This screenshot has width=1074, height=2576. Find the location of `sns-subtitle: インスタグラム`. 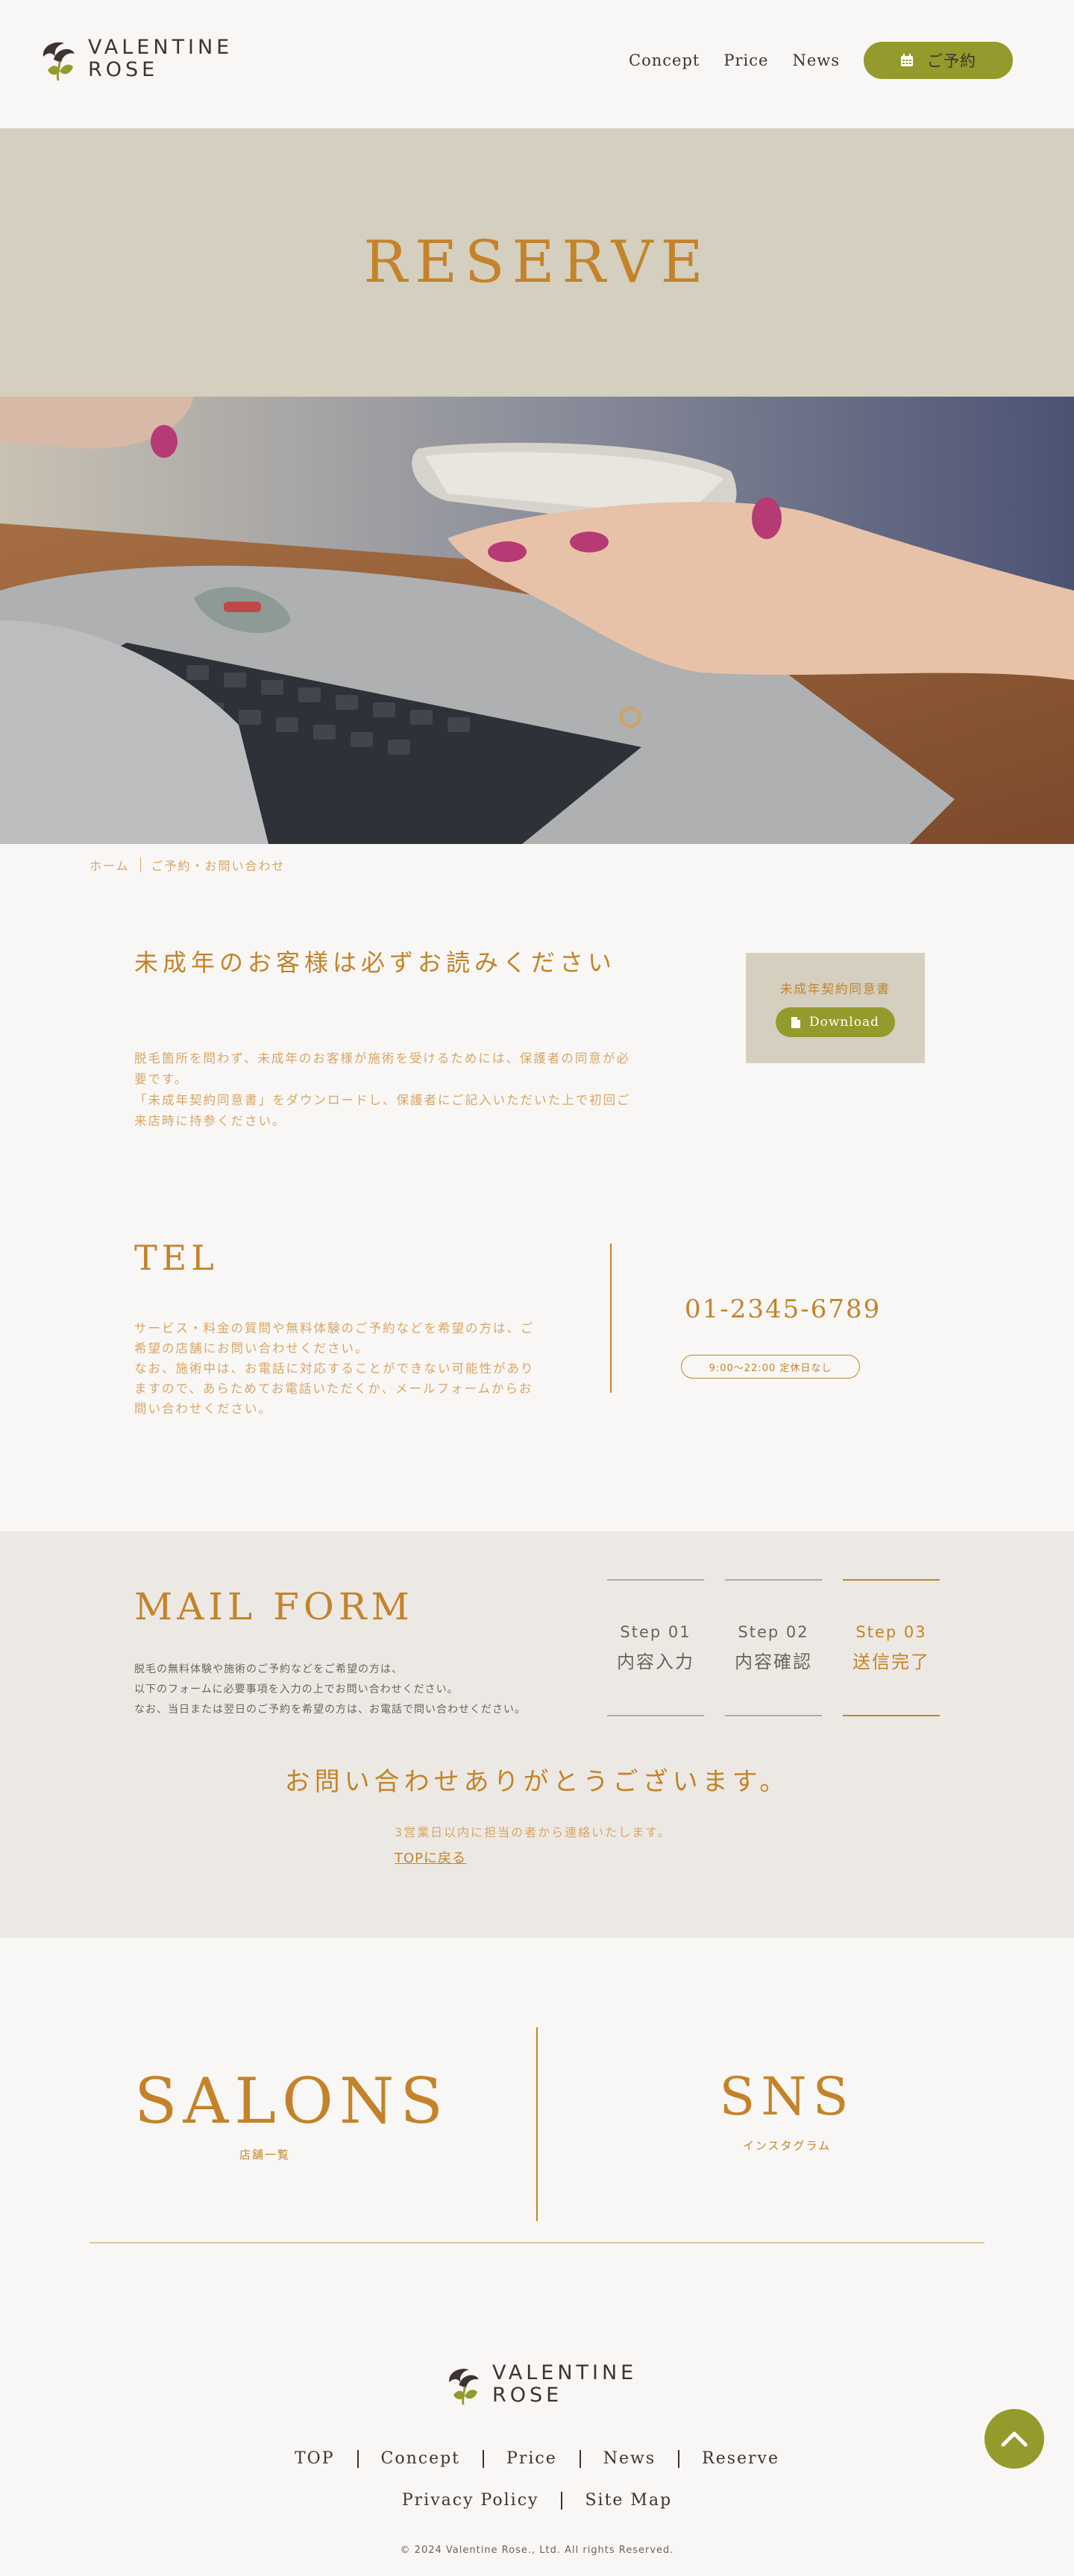

sns-subtitle: インスタグラム is located at coordinates (787, 2146).